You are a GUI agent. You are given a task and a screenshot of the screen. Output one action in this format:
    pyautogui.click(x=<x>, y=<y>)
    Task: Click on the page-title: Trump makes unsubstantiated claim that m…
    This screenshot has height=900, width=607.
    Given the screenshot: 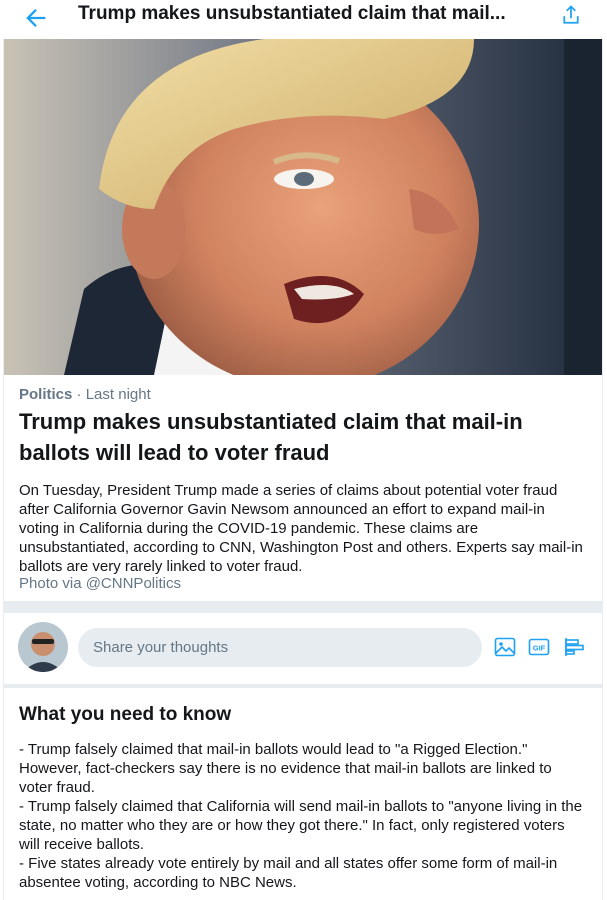 What is the action you would take?
    pyautogui.click(x=292, y=13)
    